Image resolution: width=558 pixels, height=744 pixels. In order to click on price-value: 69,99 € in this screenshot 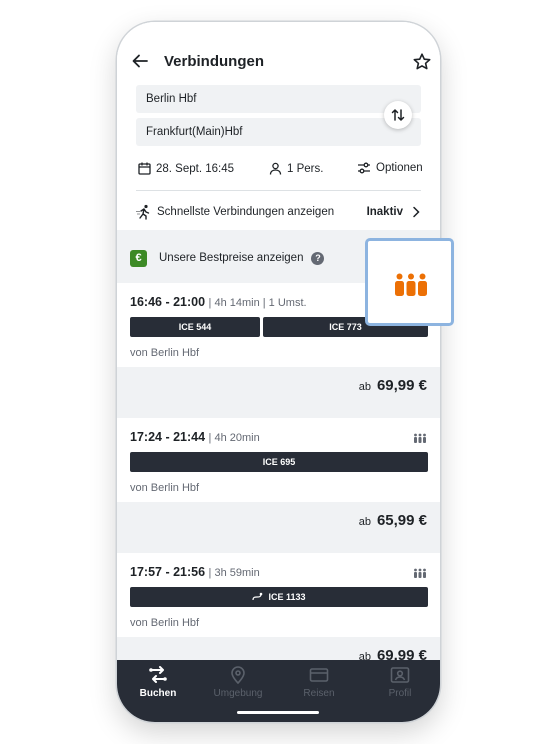, I will do `click(401, 385)`.